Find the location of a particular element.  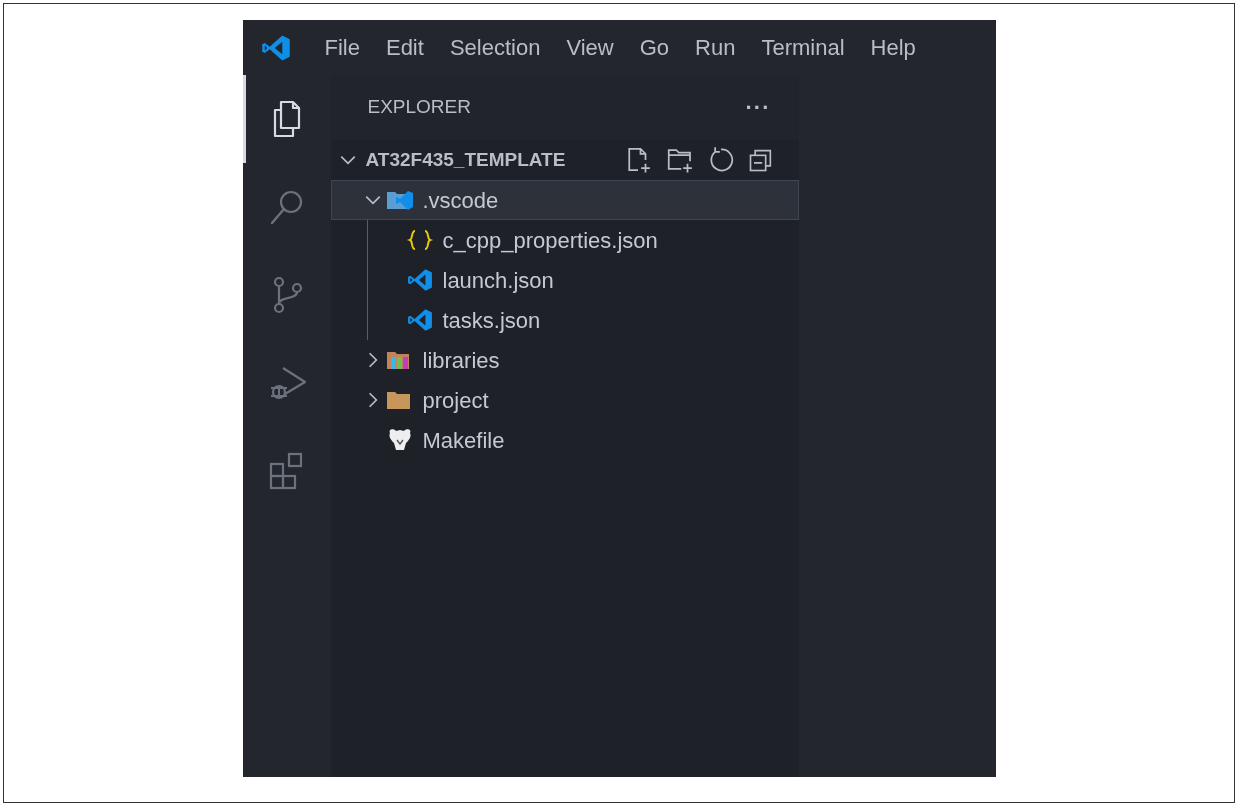

braces-icon is located at coordinates (419, 240).